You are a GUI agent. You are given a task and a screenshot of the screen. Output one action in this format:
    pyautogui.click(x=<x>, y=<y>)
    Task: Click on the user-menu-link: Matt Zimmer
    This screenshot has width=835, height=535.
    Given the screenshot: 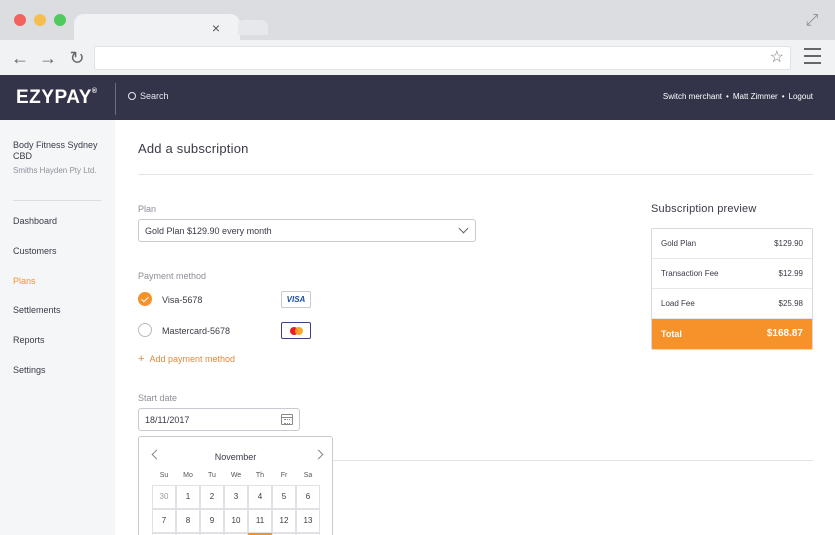 What is the action you would take?
    pyautogui.click(x=755, y=96)
    